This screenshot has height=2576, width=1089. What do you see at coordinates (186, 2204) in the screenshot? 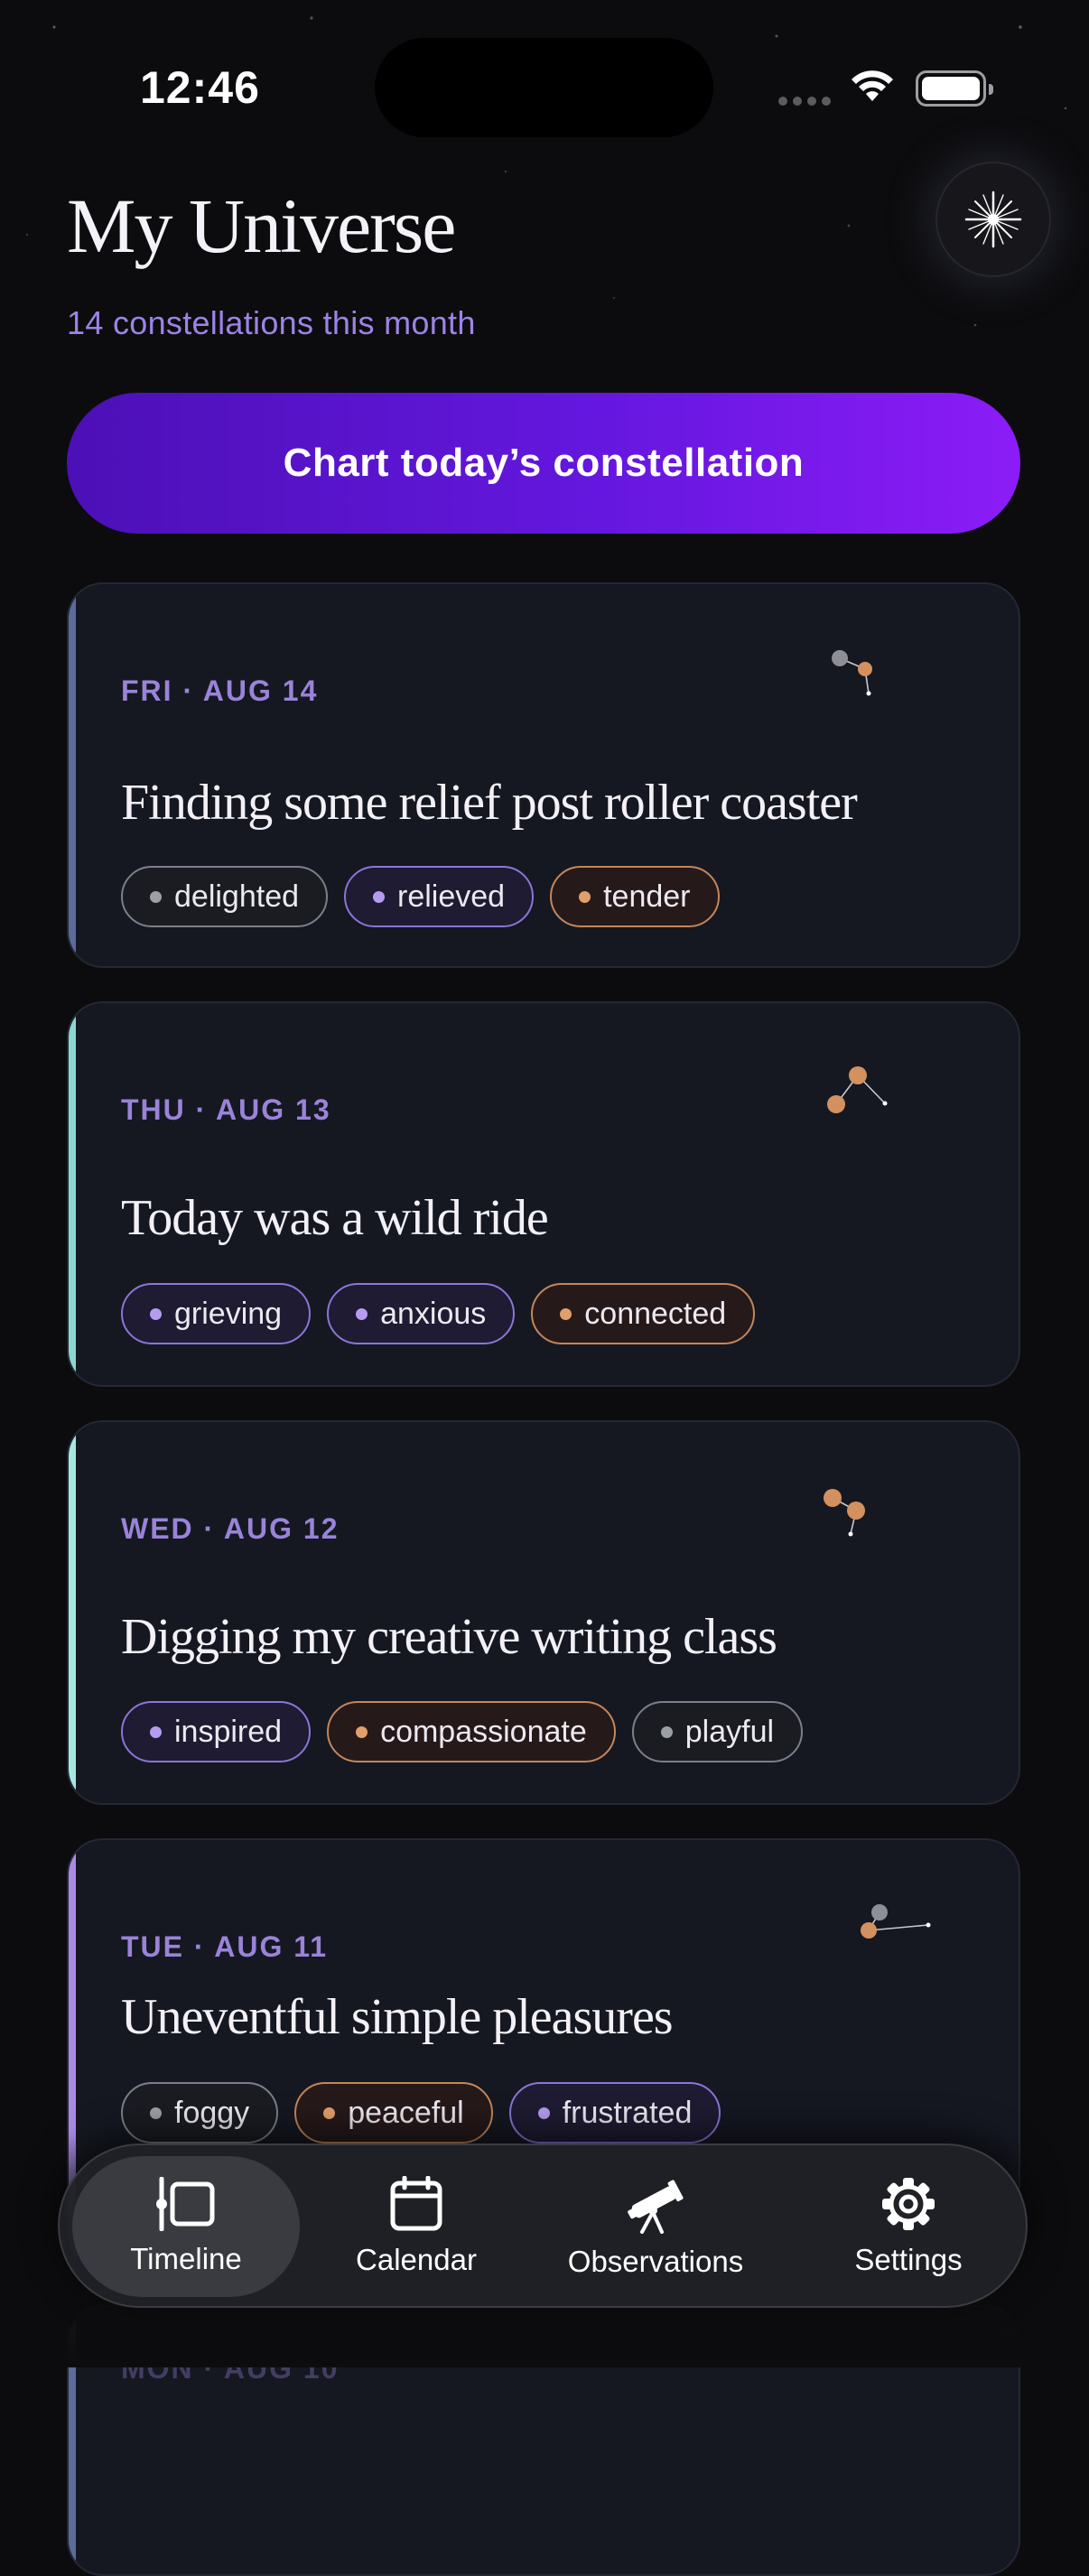
I see `timeline-icon` at bounding box center [186, 2204].